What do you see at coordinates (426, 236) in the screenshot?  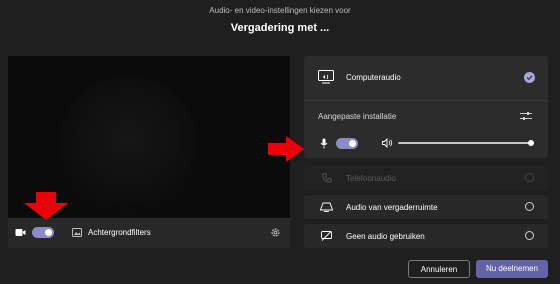 I see `option-no-audio: Geen audio gebruiken` at bounding box center [426, 236].